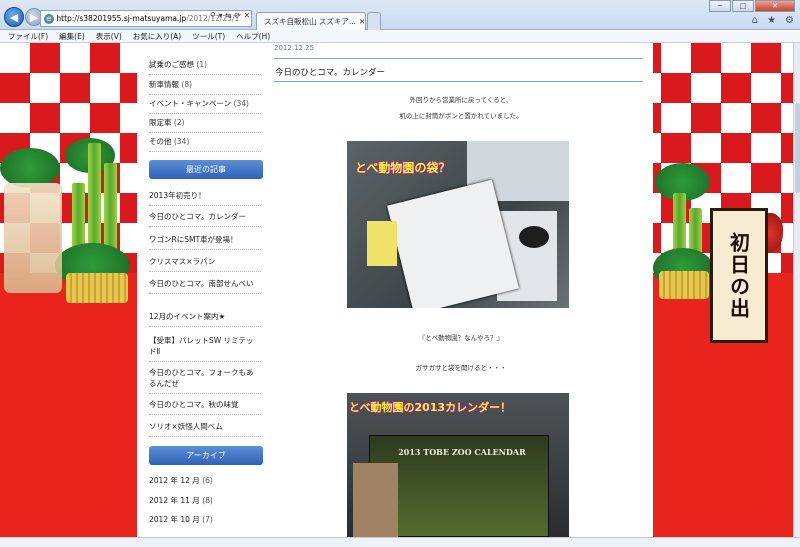  What do you see at coordinates (206, 455) in the screenshot?
I see `archive-heading: アーカイブ` at bounding box center [206, 455].